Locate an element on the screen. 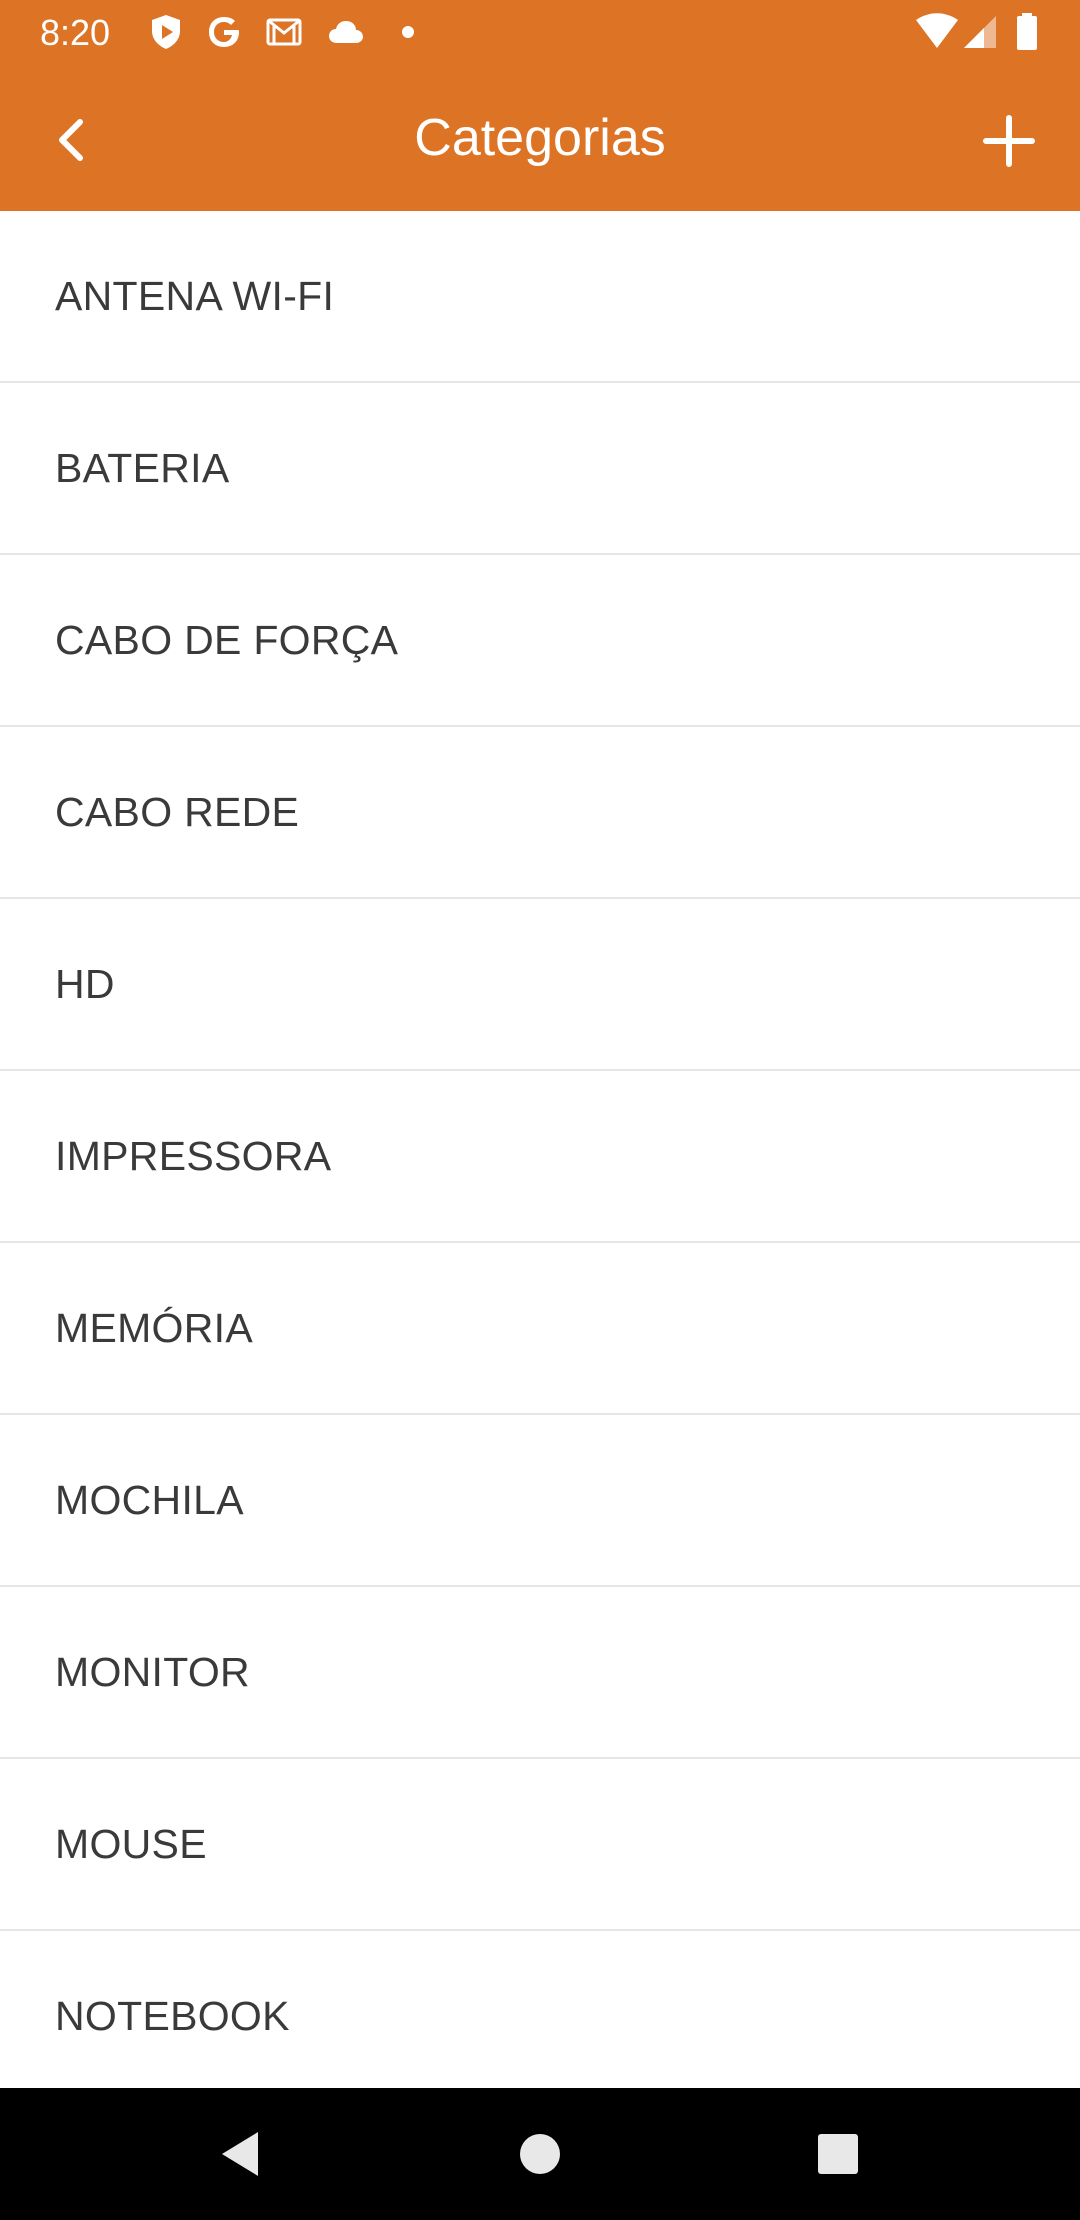  add-category-button is located at coordinates (1009, 141).